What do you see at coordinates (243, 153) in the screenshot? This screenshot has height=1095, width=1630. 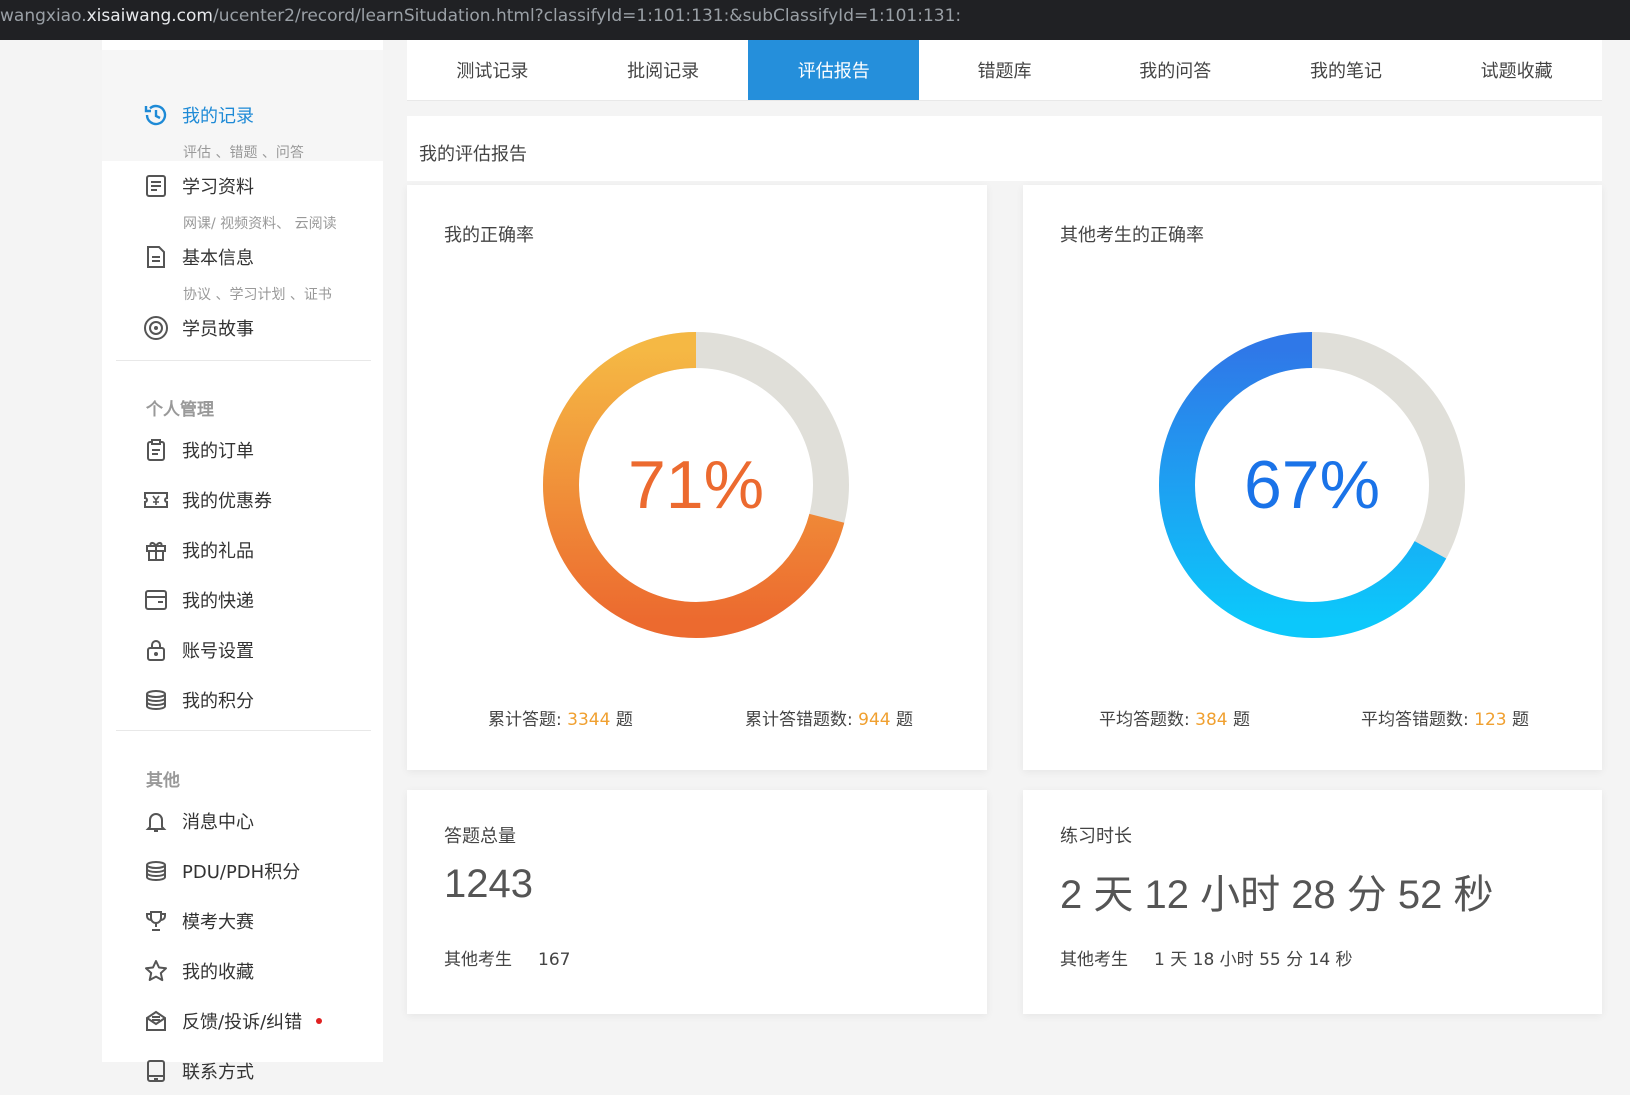 I see `sidebar-item-subtext: 评估 、错题 、问答` at bounding box center [243, 153].